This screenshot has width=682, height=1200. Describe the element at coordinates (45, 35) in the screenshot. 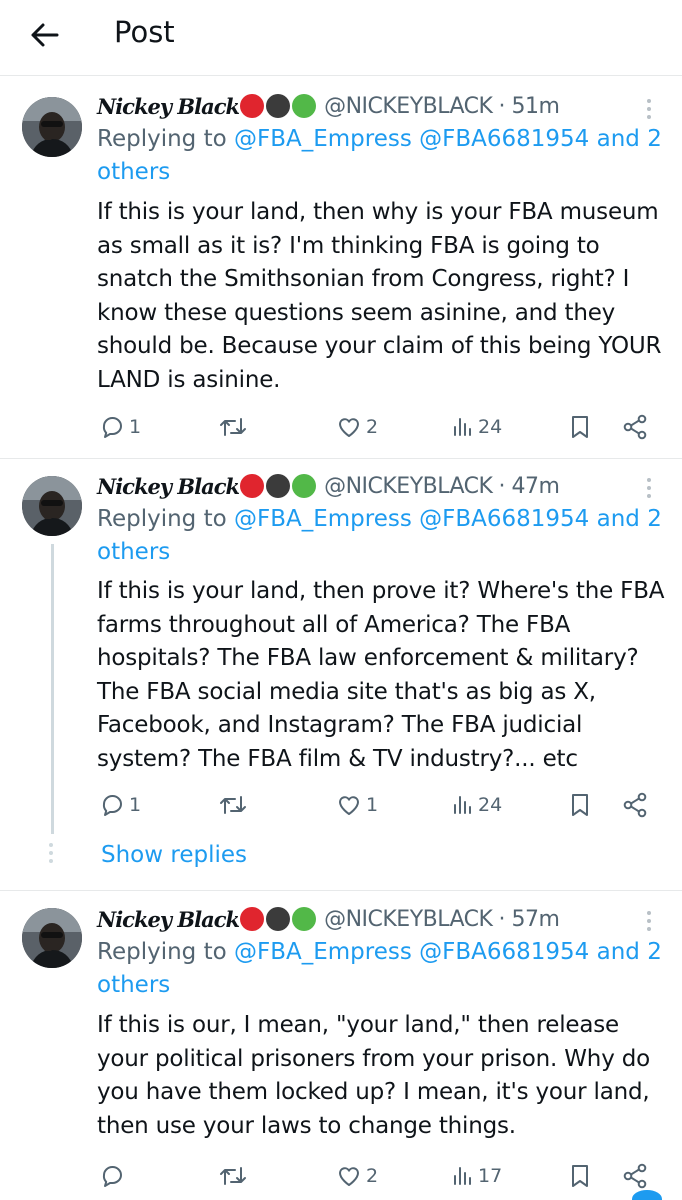

I see `back-arrow-icon` at that location.